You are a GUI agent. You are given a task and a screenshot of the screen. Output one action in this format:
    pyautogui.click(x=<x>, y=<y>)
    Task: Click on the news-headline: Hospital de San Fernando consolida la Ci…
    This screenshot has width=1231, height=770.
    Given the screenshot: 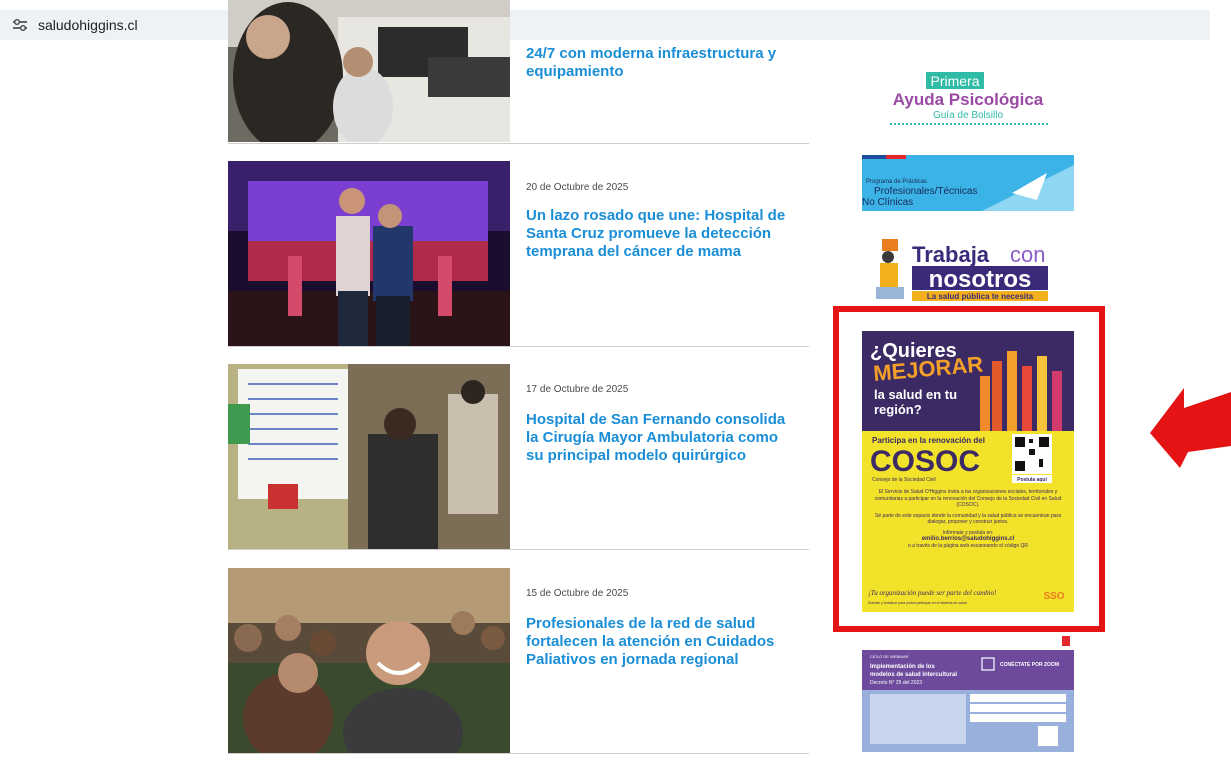 What is the action you would take?
    pyautogui.click(x=661, y=438)
    